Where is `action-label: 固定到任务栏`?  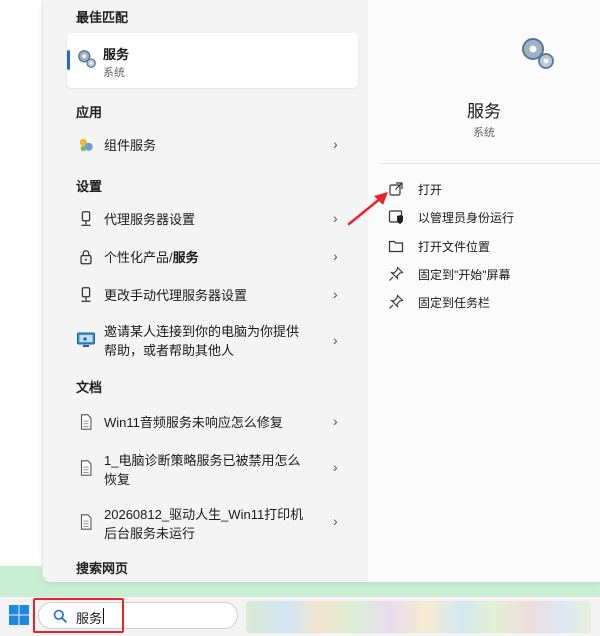 action-label: 固定到任务栏 is located at coordinates (454, 303).